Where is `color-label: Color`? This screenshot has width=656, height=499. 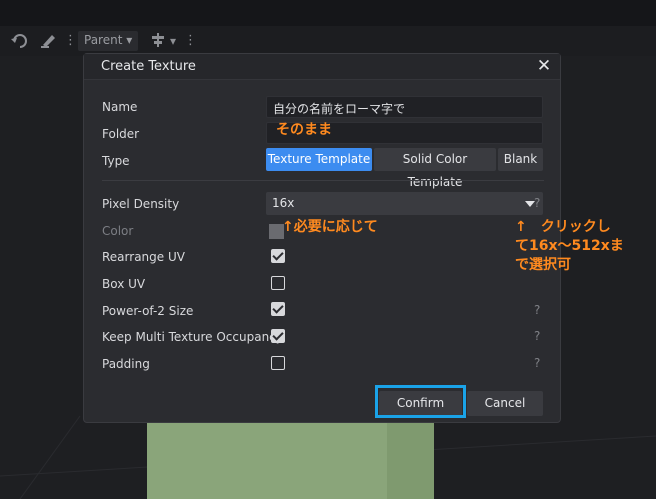
color-label: Color is located at coordinates (118, 231).